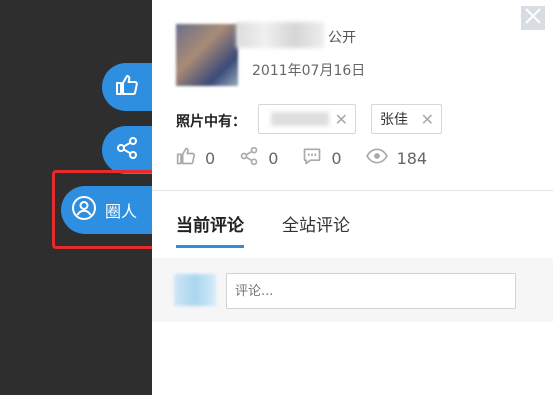 The width and height of the screenshot is (553, 395). I want to click on tag-chip: 张佳 ✕, so click(406, 119).